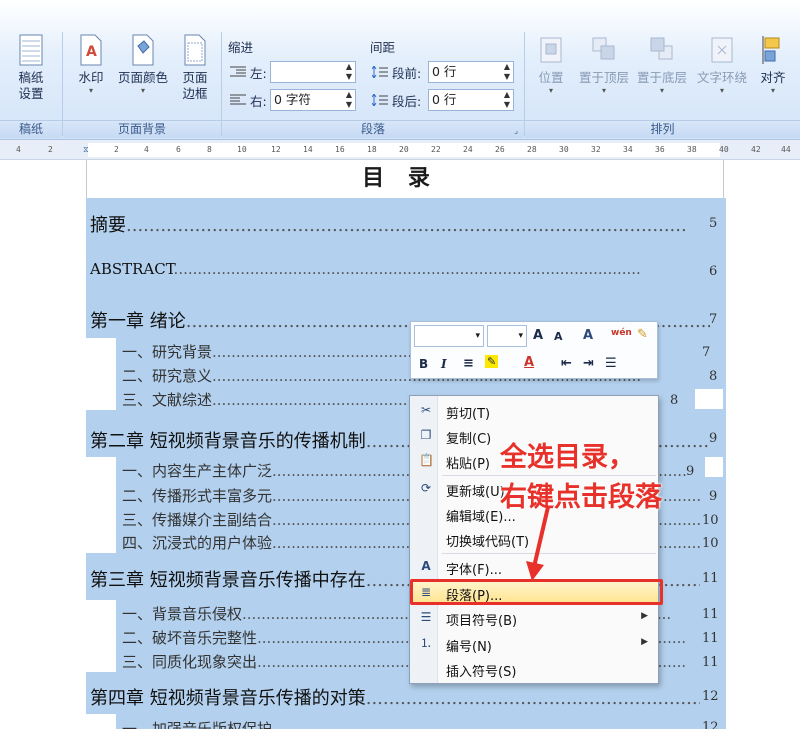 The image size is (800, 729). What do you see at coordinates (468, 363) in the screenshot?
I see `center-align-icon: ≡` at bounding box center [468, 363].